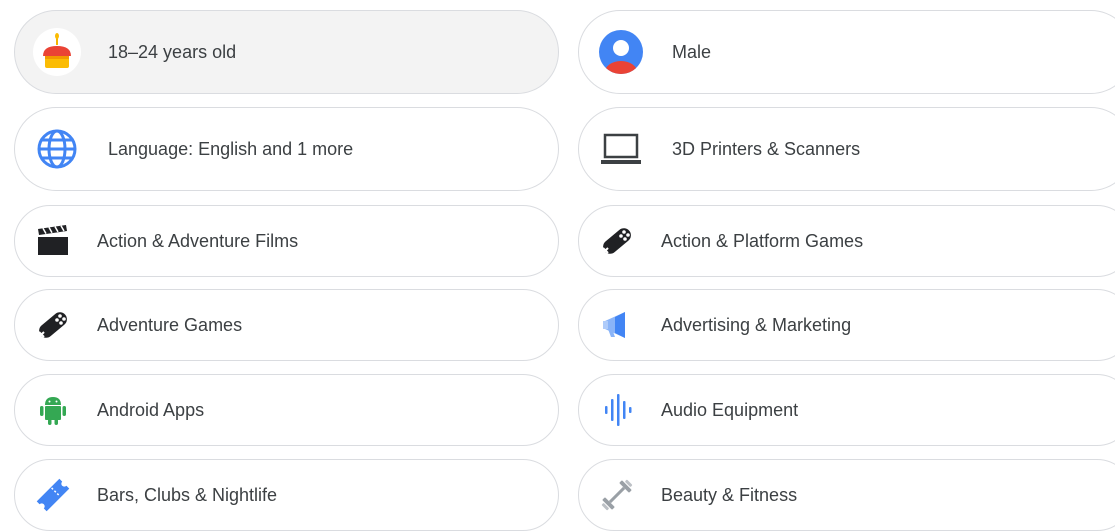 Image resolution: width=1115 pixels, height=531 pixels. What do you see at coordinates (170, 324) in the screenshot?
I see `chip-label: Adventure Games` at bounding box center [170, 324].